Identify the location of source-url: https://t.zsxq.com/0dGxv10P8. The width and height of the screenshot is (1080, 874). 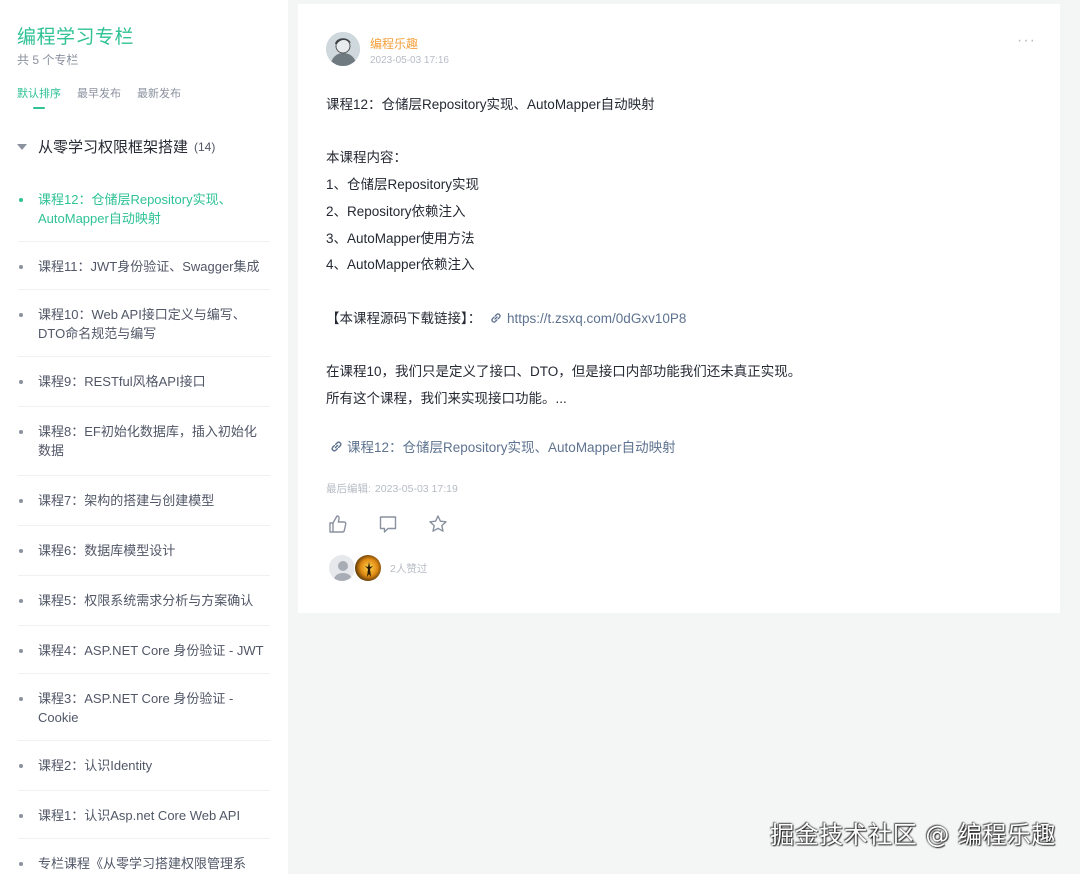
(597, 318).